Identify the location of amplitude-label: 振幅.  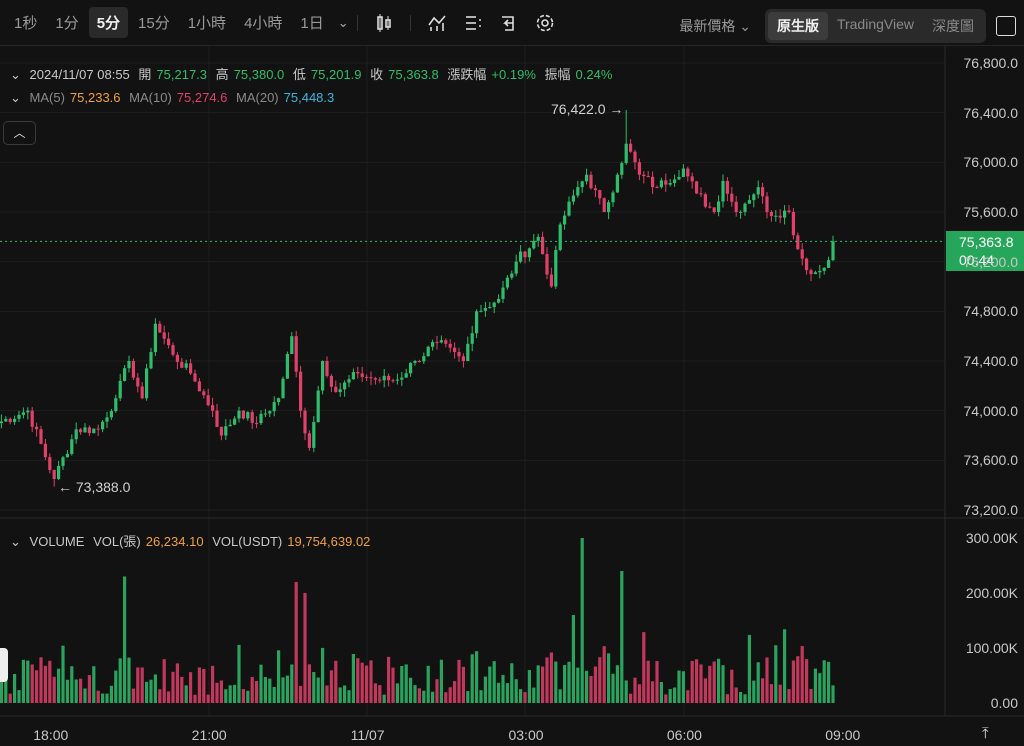
(557, 74).